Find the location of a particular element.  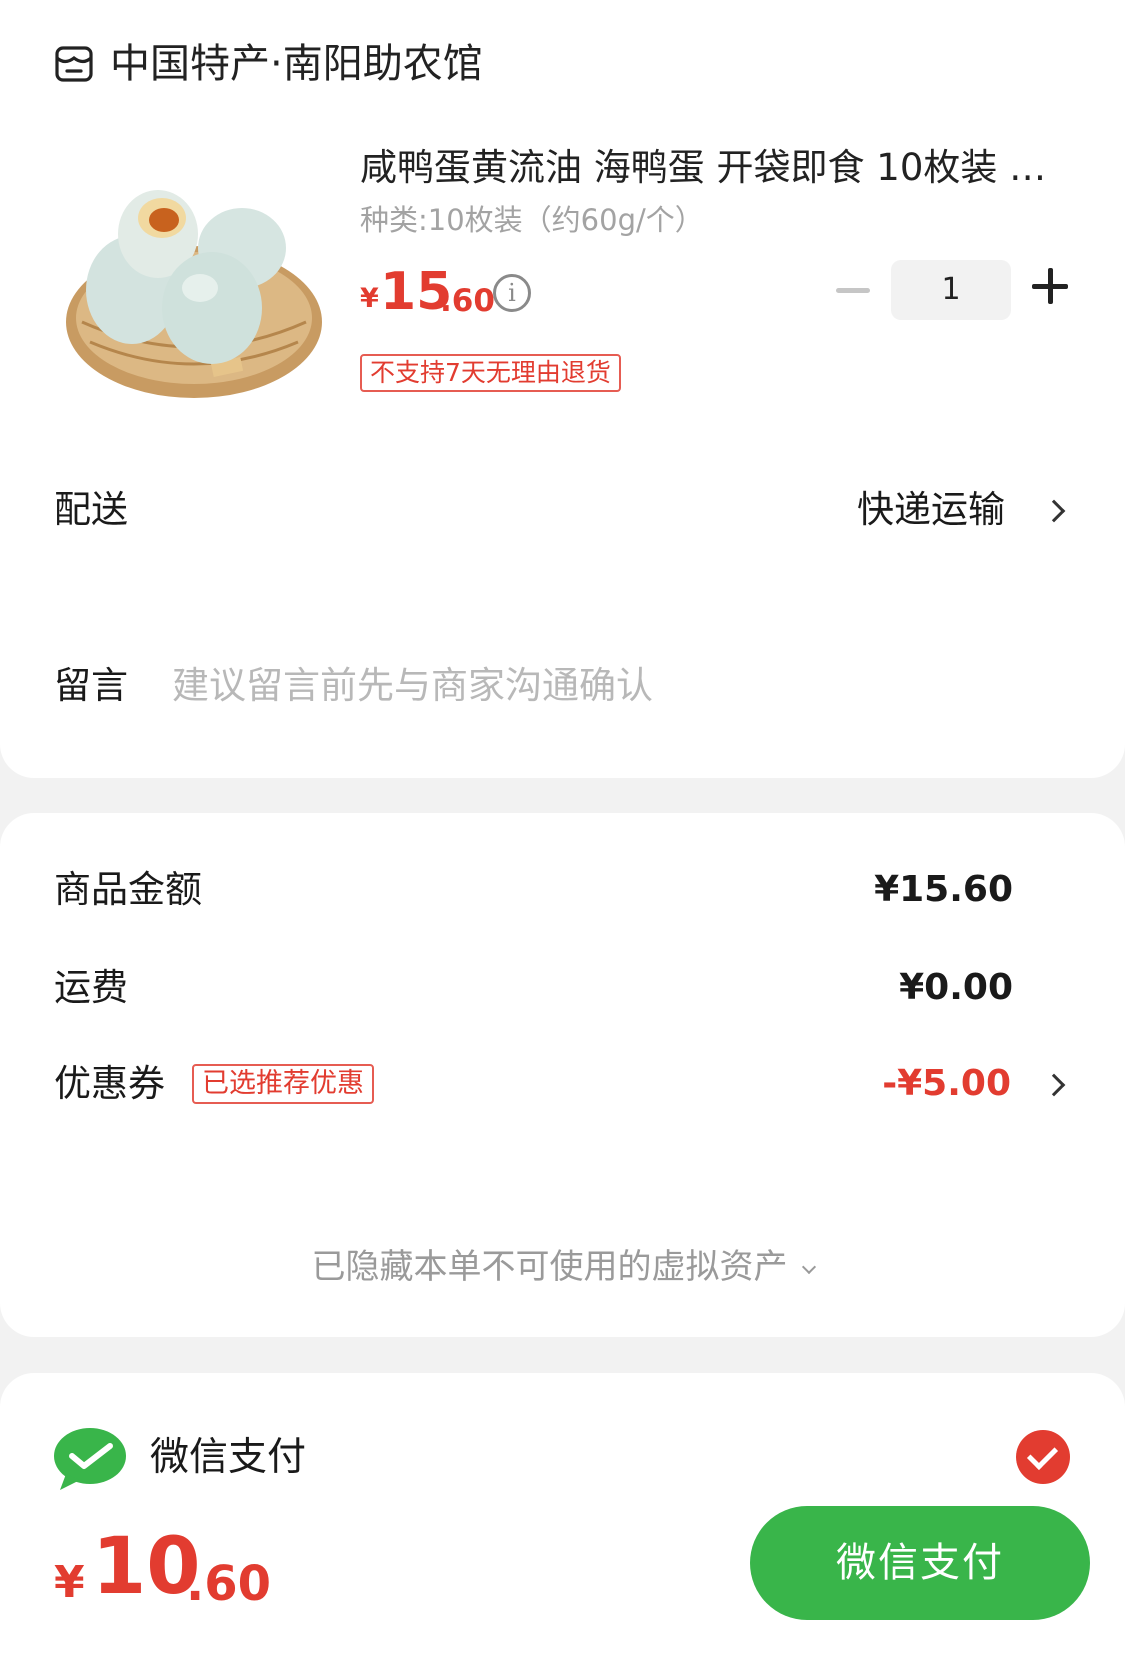

quantity-increase-button is located at coordinates (1050, 286).